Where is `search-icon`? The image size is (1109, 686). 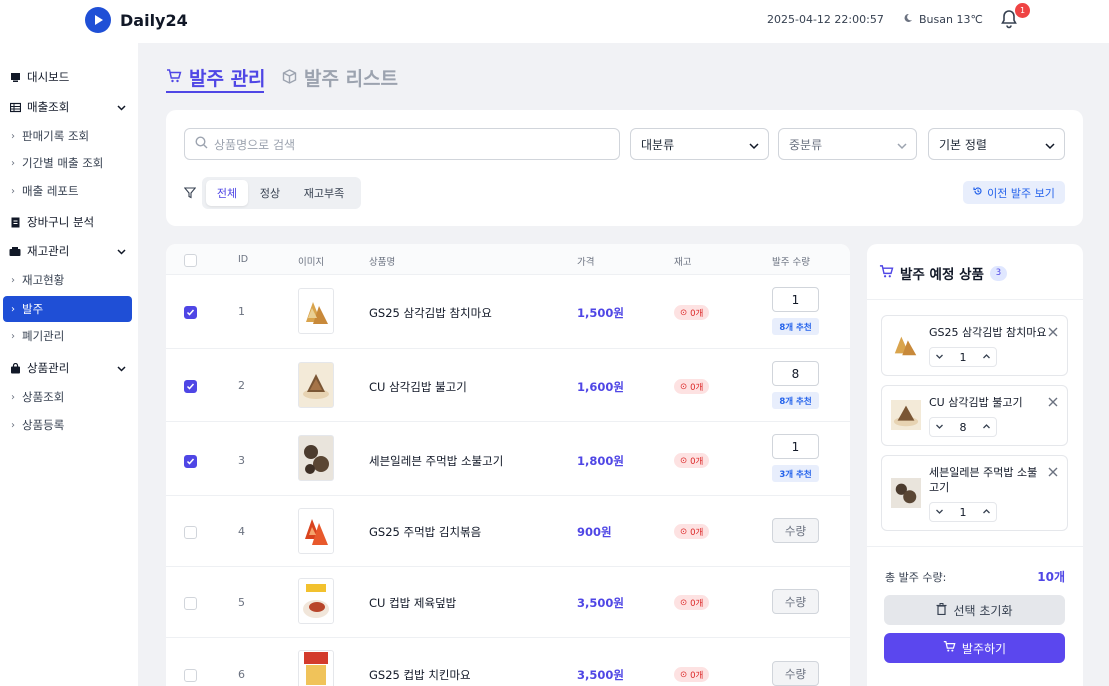 search-icon is located at coordinates (201, 144).